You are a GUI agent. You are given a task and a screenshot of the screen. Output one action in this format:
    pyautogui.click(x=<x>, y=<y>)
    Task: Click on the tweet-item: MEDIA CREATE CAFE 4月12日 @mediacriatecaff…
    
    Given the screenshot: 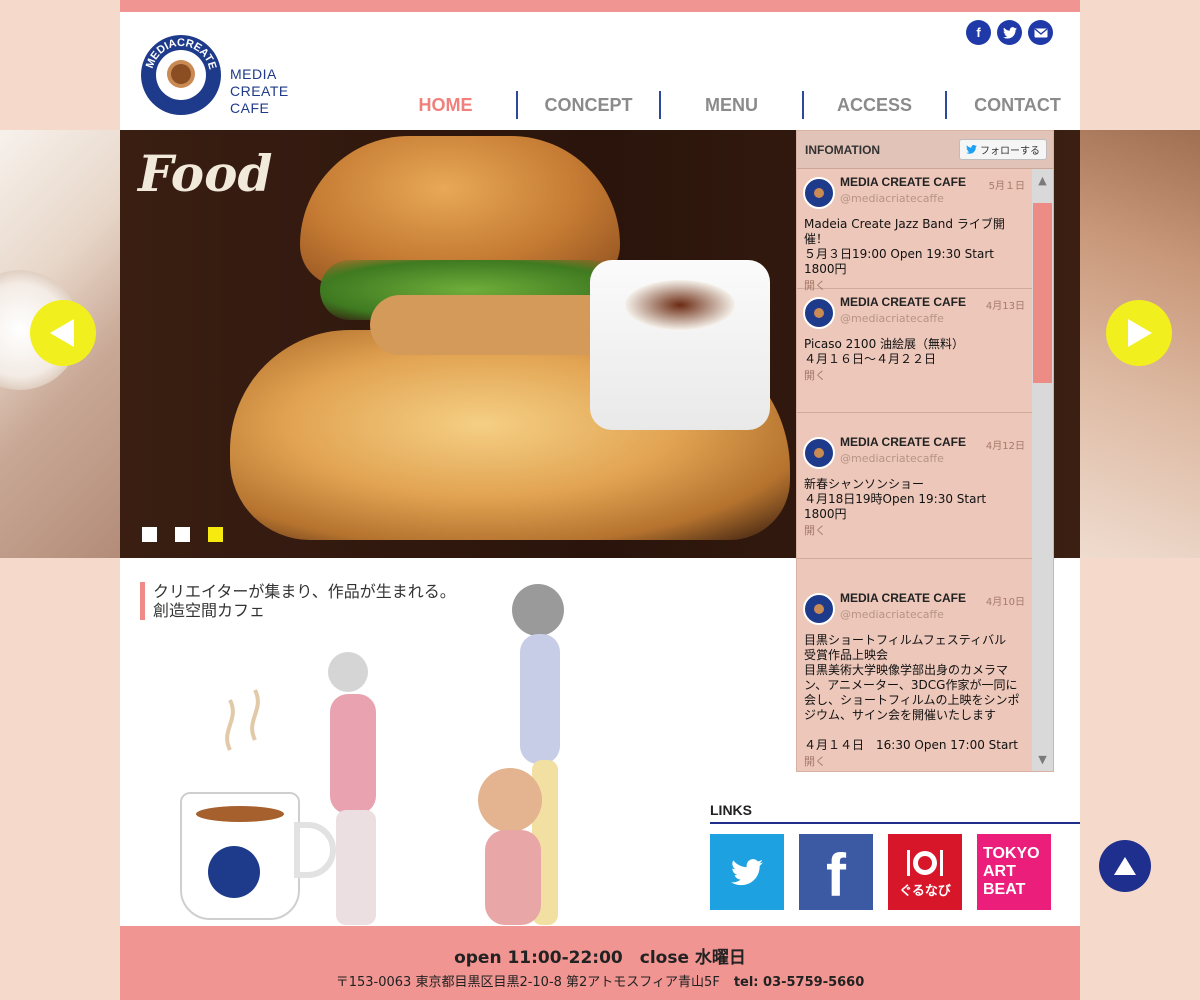 What is the action you would take?
    pyautogui.click(x=915, y=486)
    